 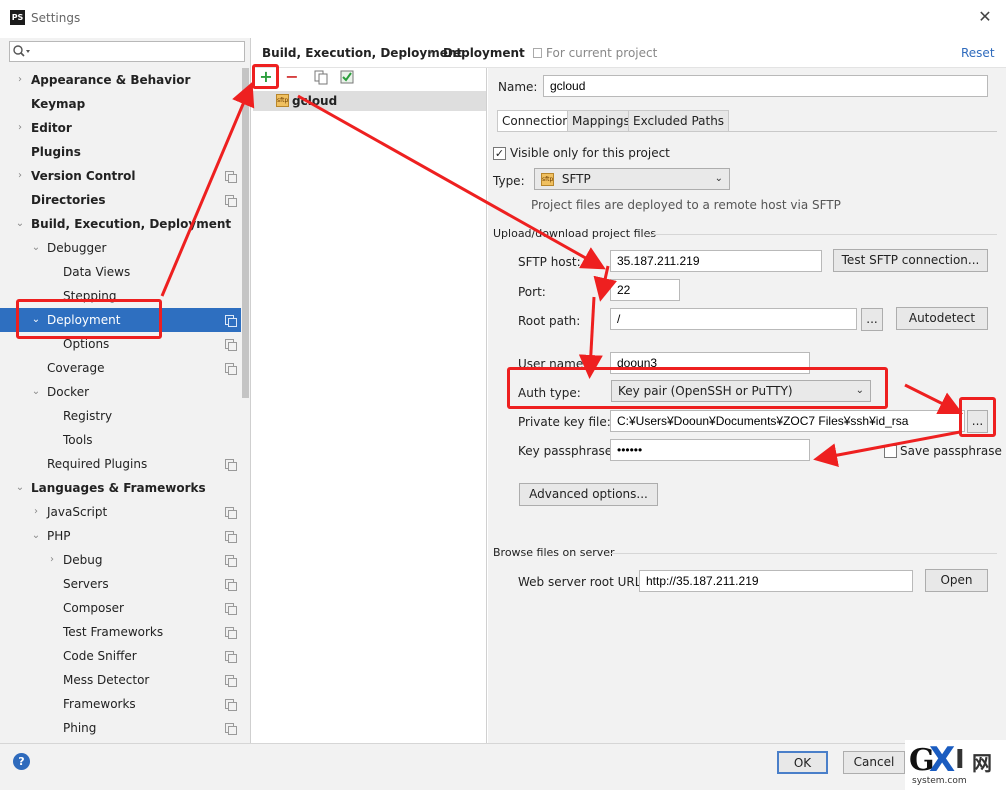 What do you see at coordinates (939, 781) in the screenshot?
I see `watermark-domain: system.com` at bounding box center [939, 781].